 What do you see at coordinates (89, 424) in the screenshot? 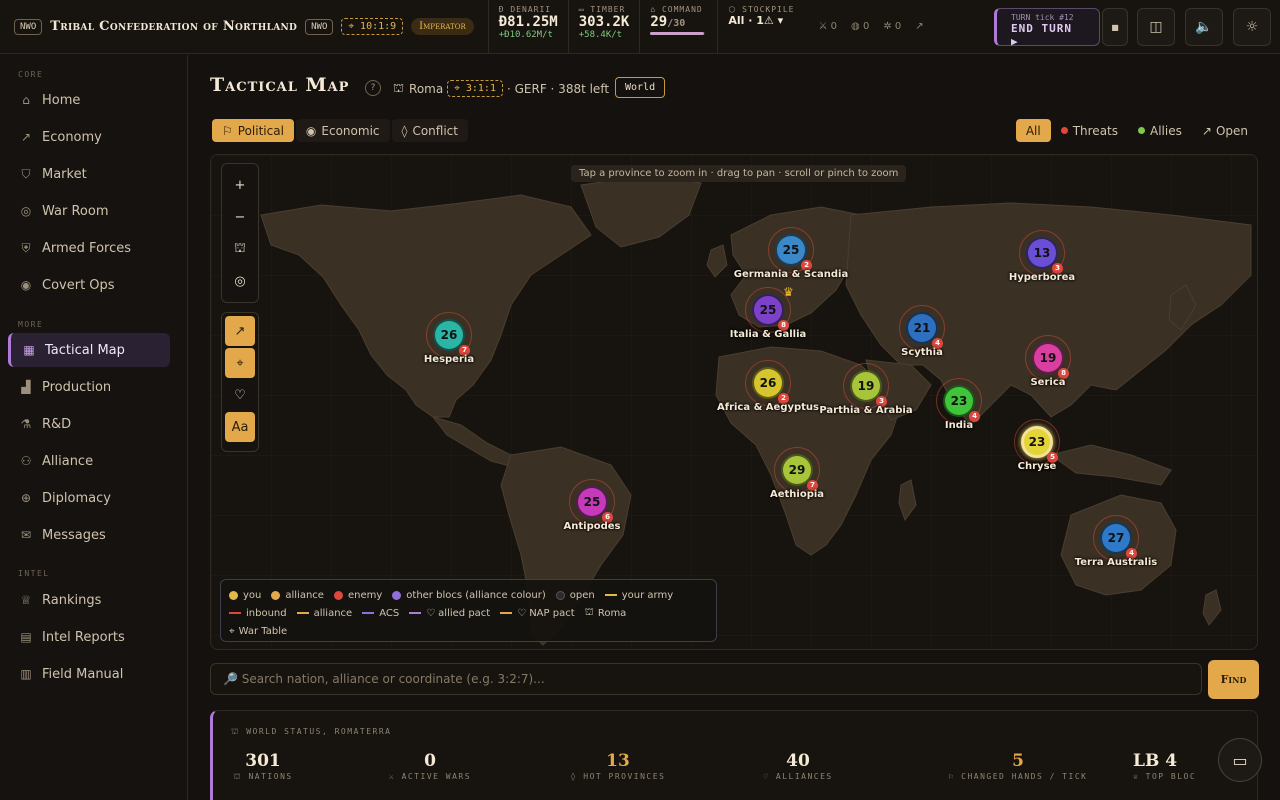
I see `sidebar-item-rnd: ⚗ R&D` at bounding box center [89, 424].